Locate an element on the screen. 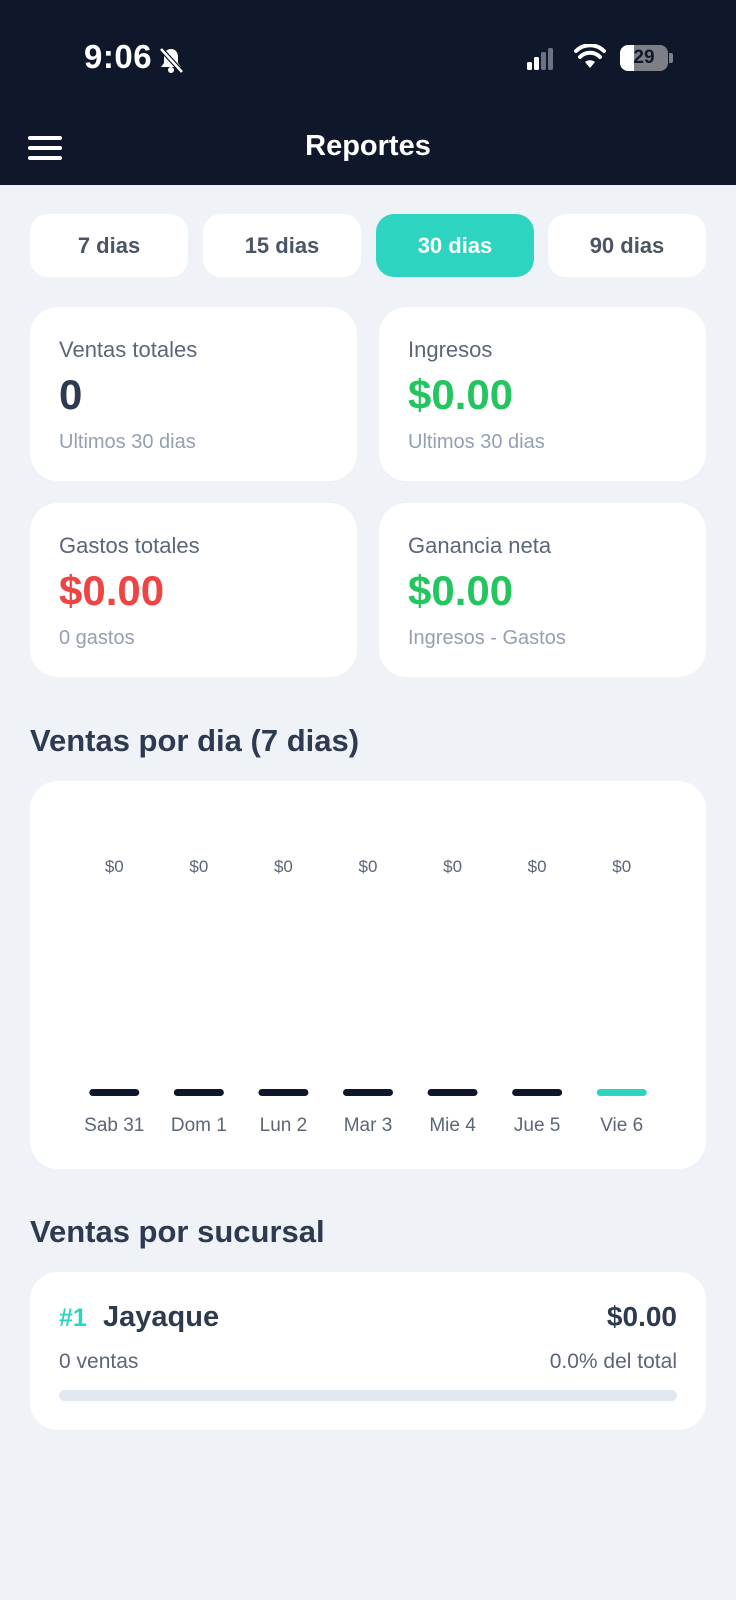 This screenshot has width=736, height=1600. bell-slash-icon is located at coordinates (171, 60).